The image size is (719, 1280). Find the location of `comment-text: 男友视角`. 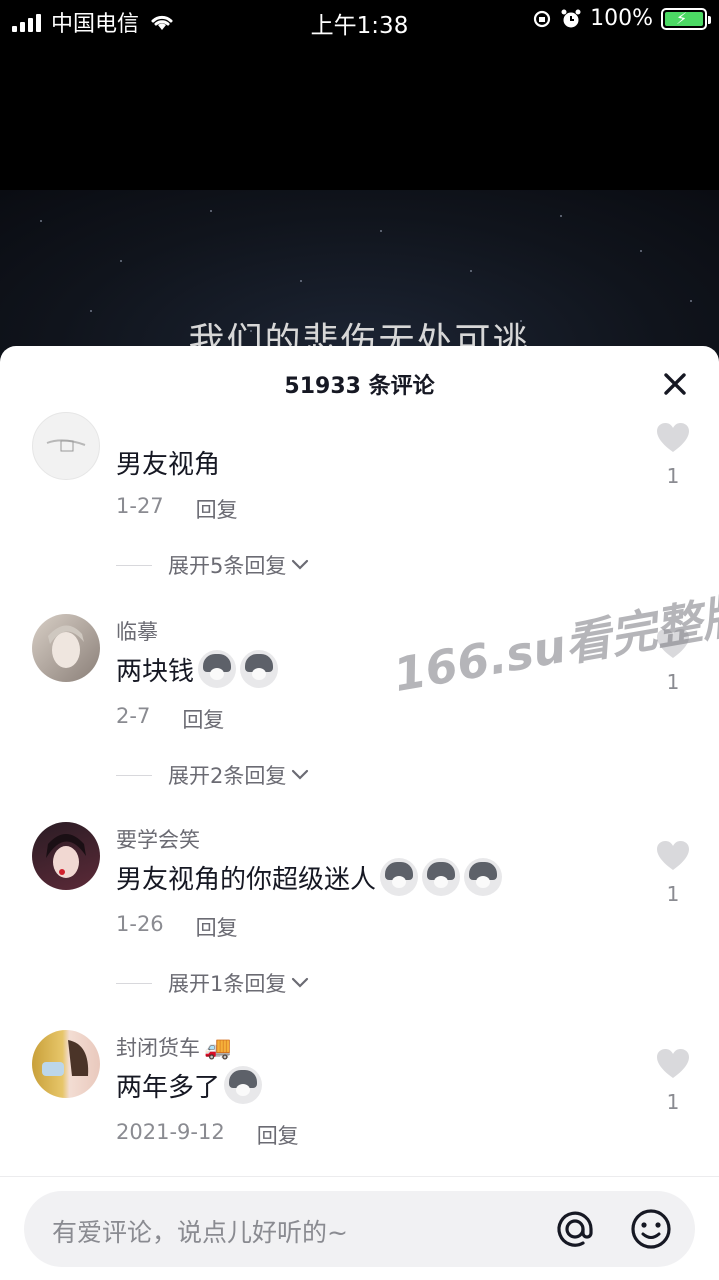

comment-text: 男友视角 is located at coordinates (168, 465).